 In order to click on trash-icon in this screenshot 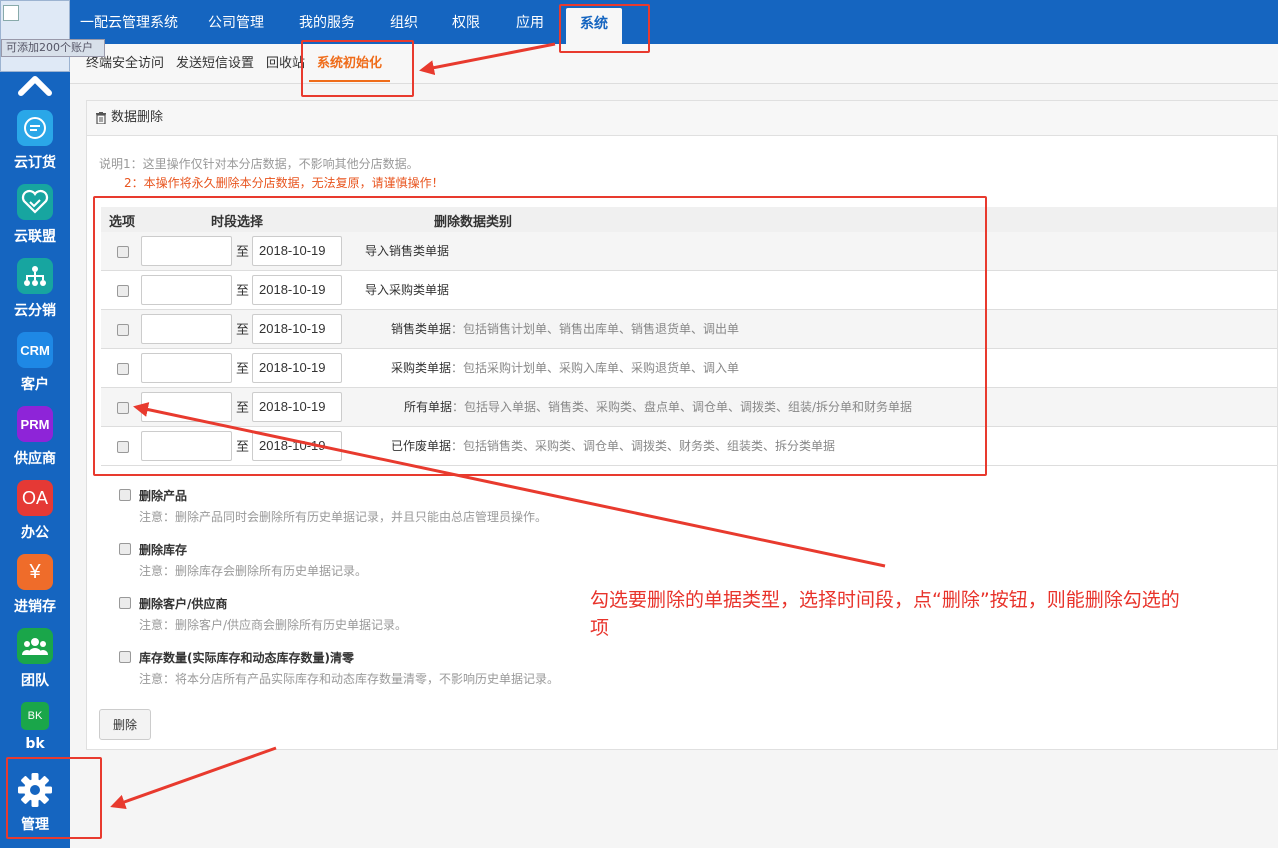, I will do `click(101, 118)`.